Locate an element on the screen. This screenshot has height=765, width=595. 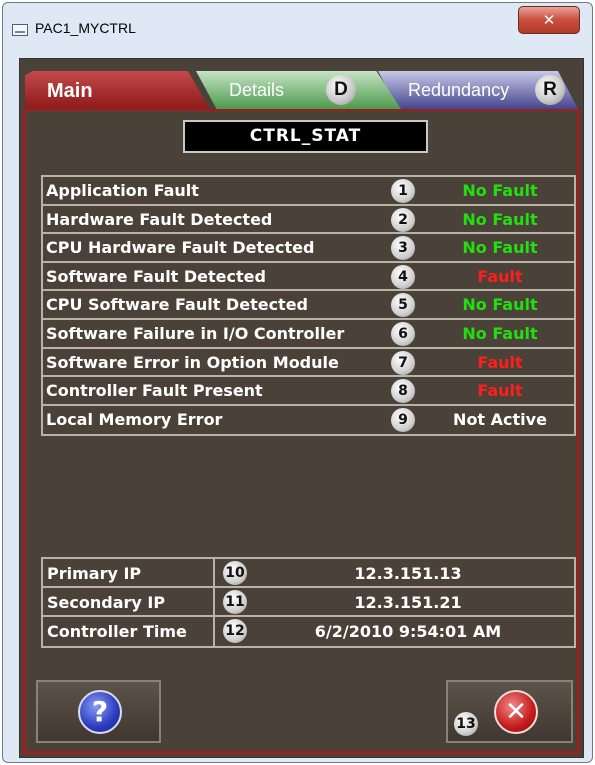
status-label: Controller Fault Present is located at coordinates (154, 391).